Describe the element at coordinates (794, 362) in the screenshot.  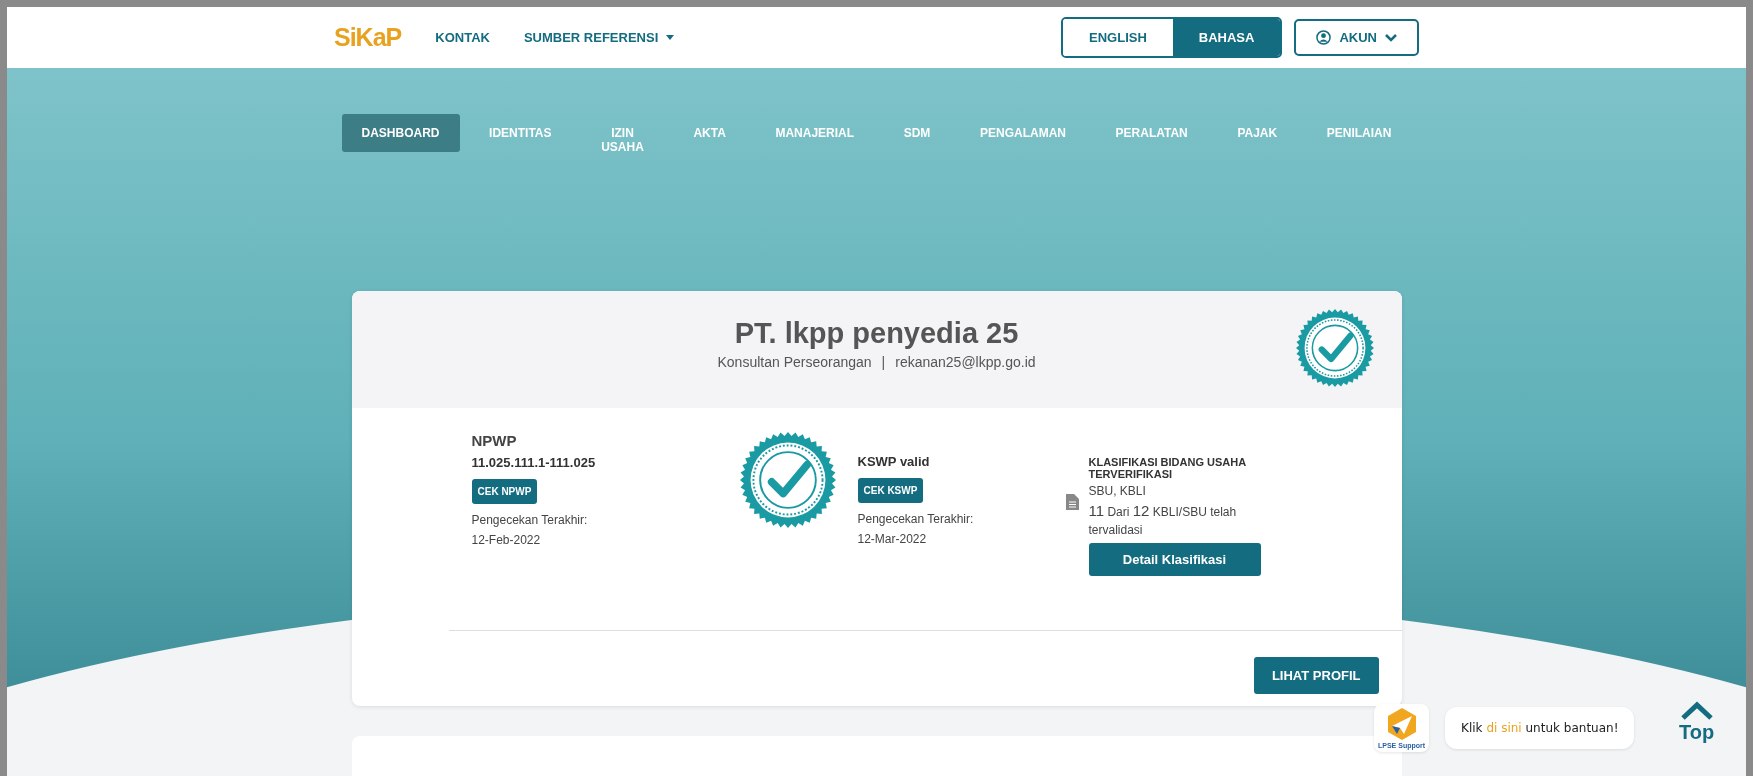
I see `company-type: Konsultan Perseorangan` at that location.